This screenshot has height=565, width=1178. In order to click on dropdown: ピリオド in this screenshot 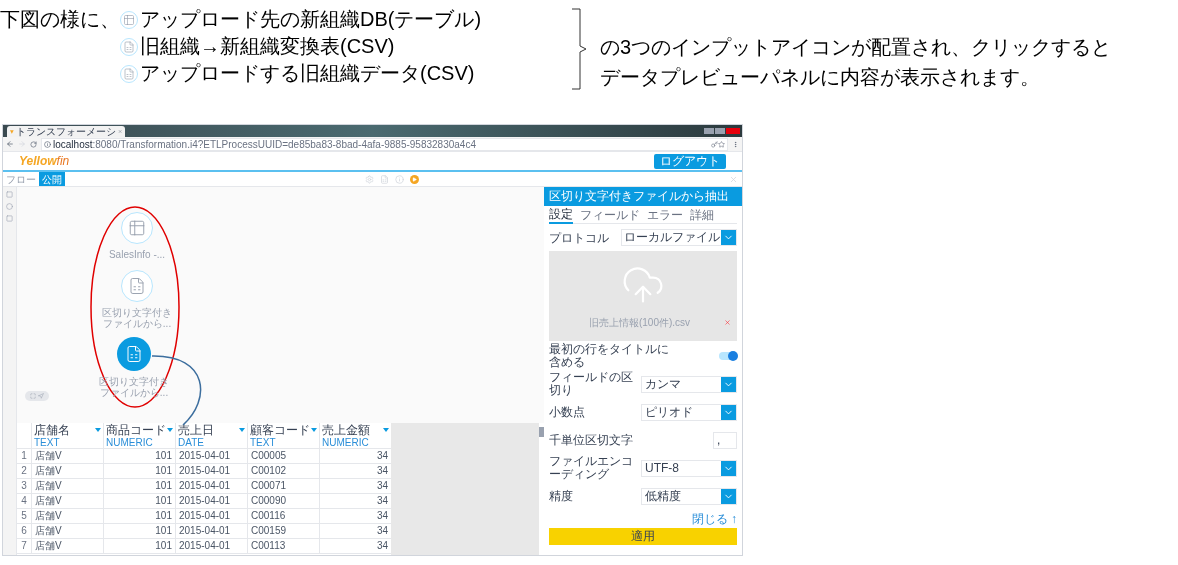, I will do `click(689, 412)`.